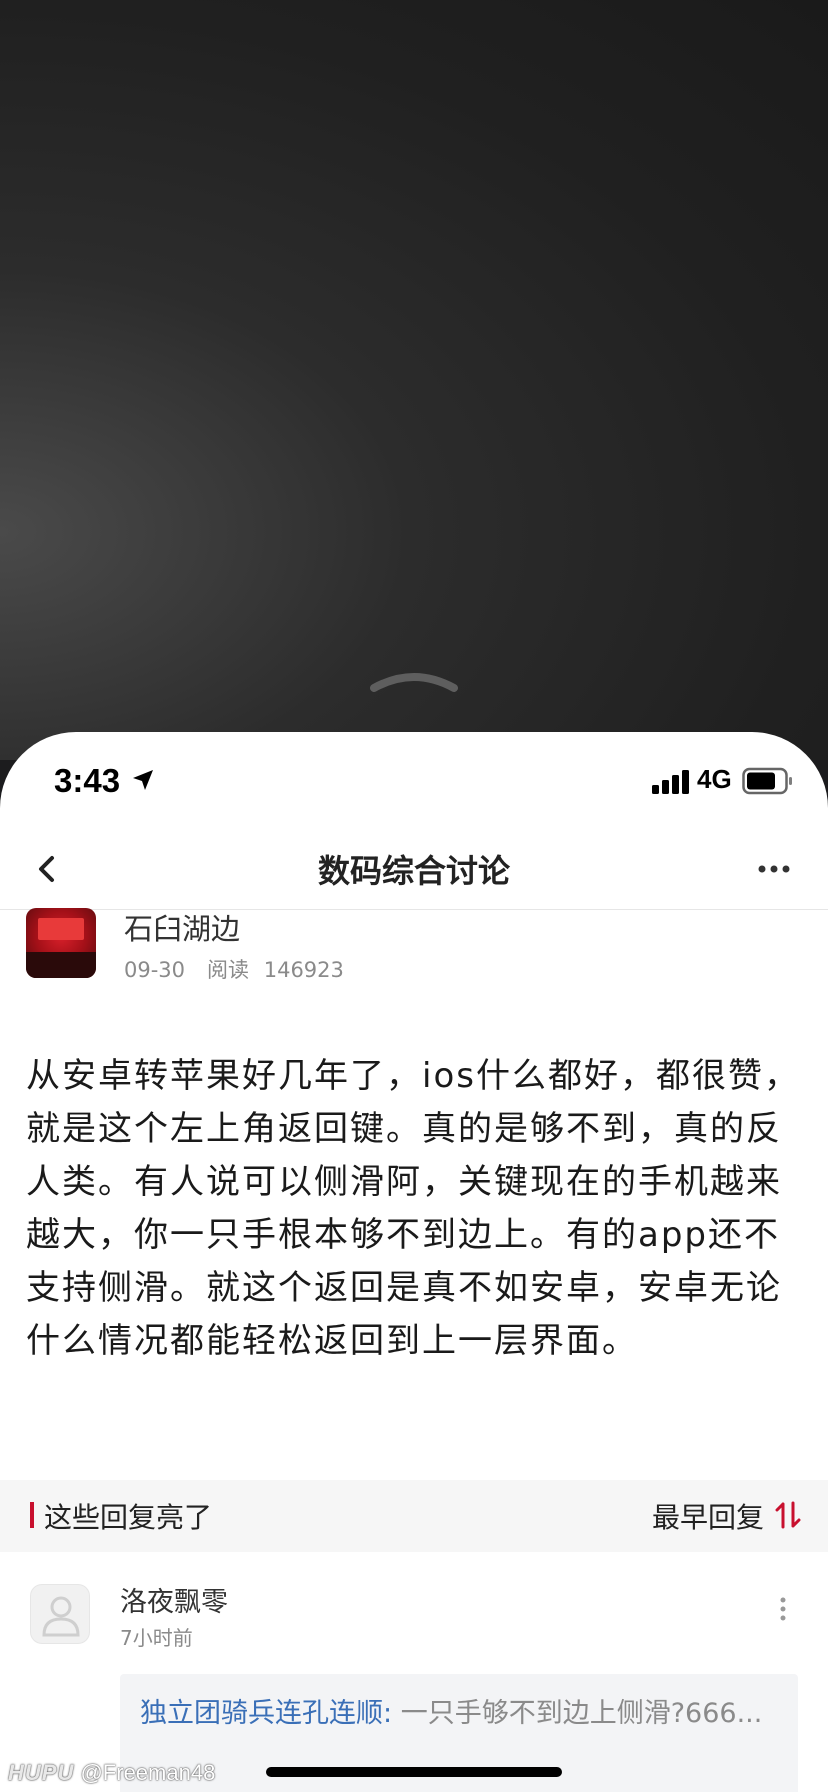 Image resolution: width=828 pixels, height=1792 pixels. I want to click on reply-more-icon, so click(783, 1609).